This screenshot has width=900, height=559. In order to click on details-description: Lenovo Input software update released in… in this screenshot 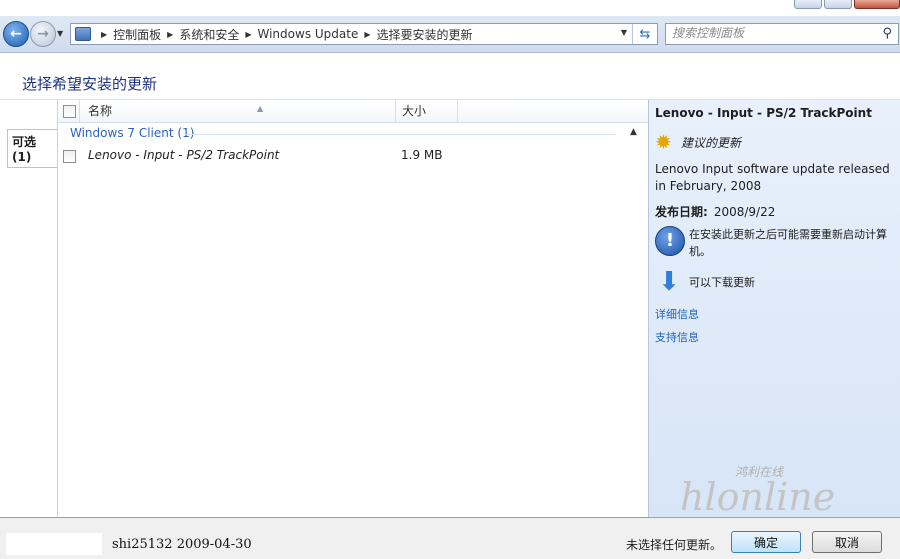, I will do `click(772, 177)`.